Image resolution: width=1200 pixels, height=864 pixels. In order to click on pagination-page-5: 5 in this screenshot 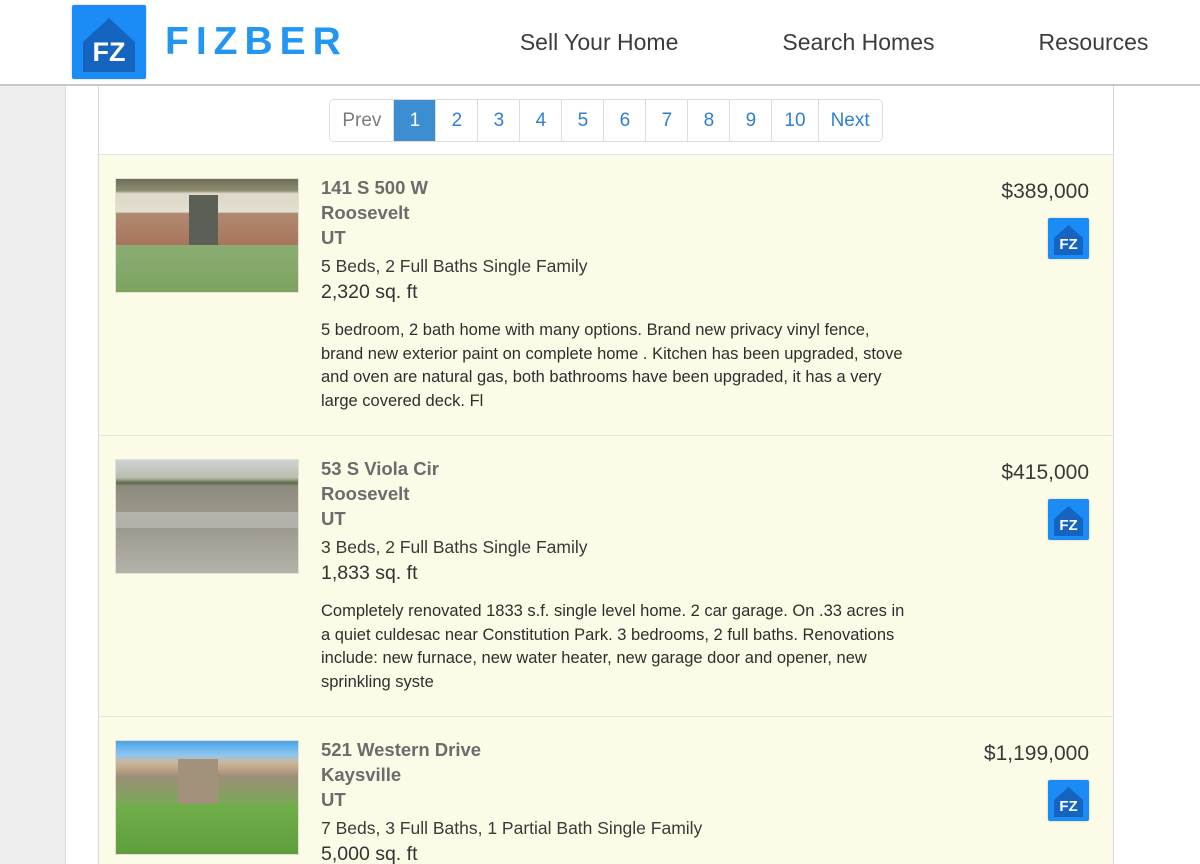, I will do `click(583, 120)`.